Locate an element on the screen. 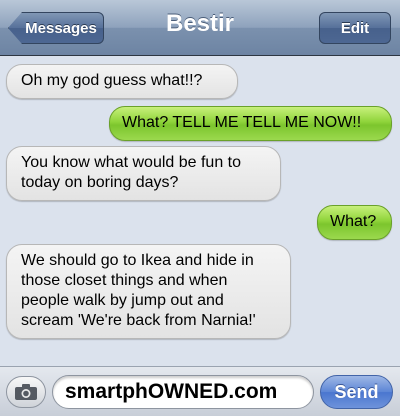  compose-bar: smartphOWNED.com Send is located at coordinates (200, 391).